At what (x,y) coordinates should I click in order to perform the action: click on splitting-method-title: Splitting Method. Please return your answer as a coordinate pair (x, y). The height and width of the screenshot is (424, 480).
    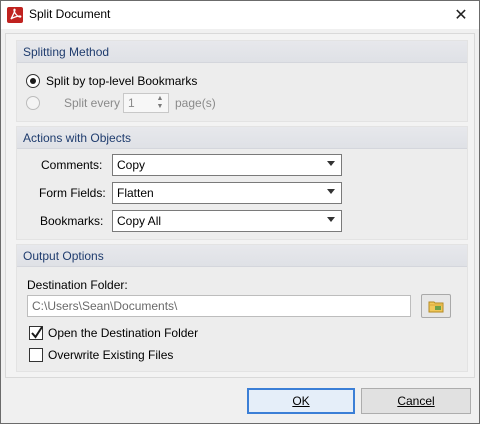
    Looking at the image, I should click on (66, 52).